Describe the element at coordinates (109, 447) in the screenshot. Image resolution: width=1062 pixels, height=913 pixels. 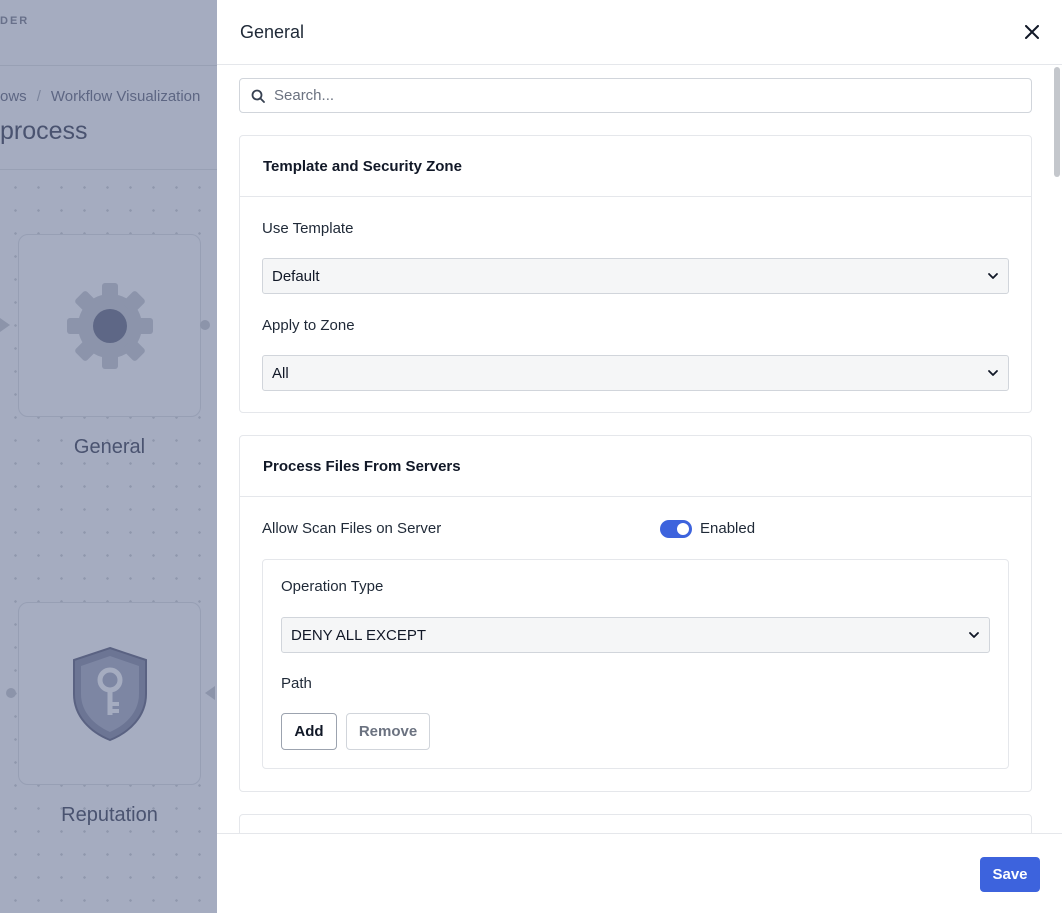
I see `node-label-general: General` at that location.